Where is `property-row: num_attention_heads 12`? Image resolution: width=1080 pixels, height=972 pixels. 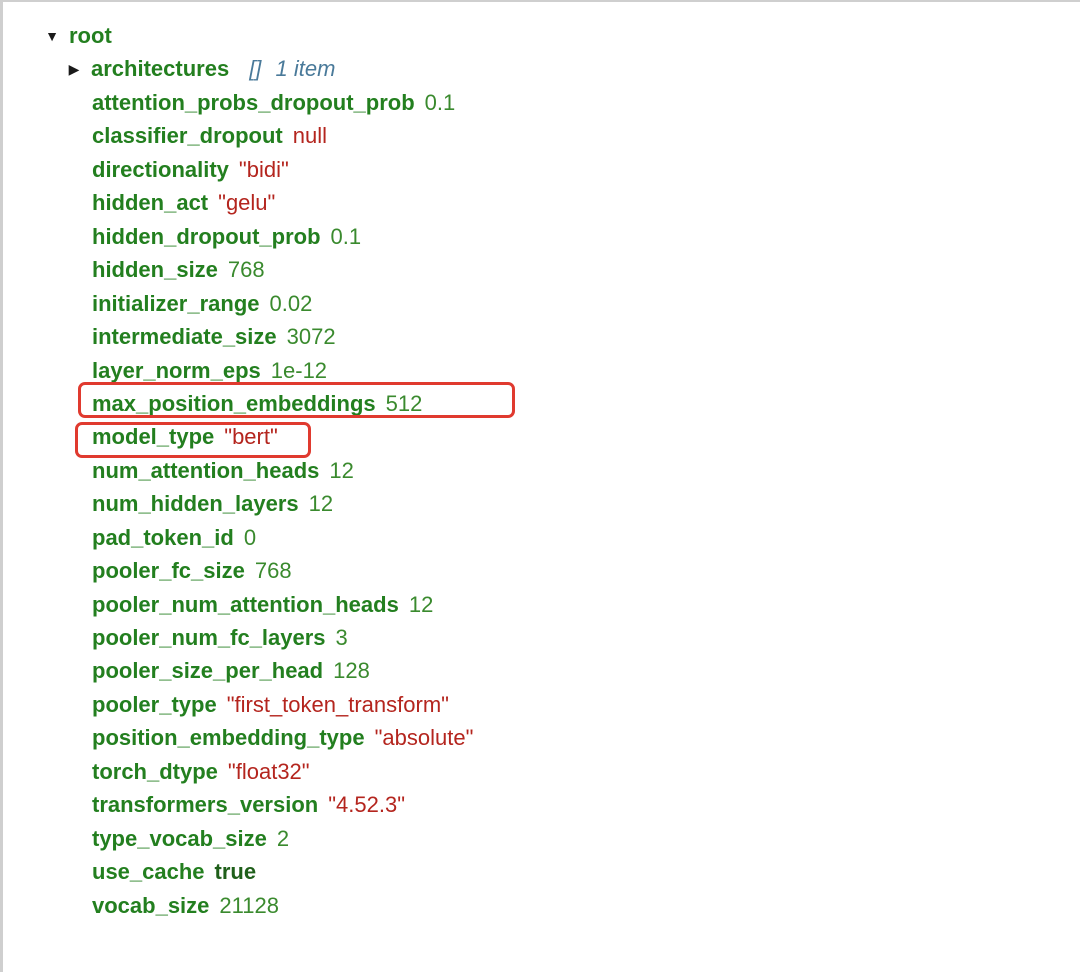
property-row: num_attention_heads 12 is located at coordinates (282, 470).